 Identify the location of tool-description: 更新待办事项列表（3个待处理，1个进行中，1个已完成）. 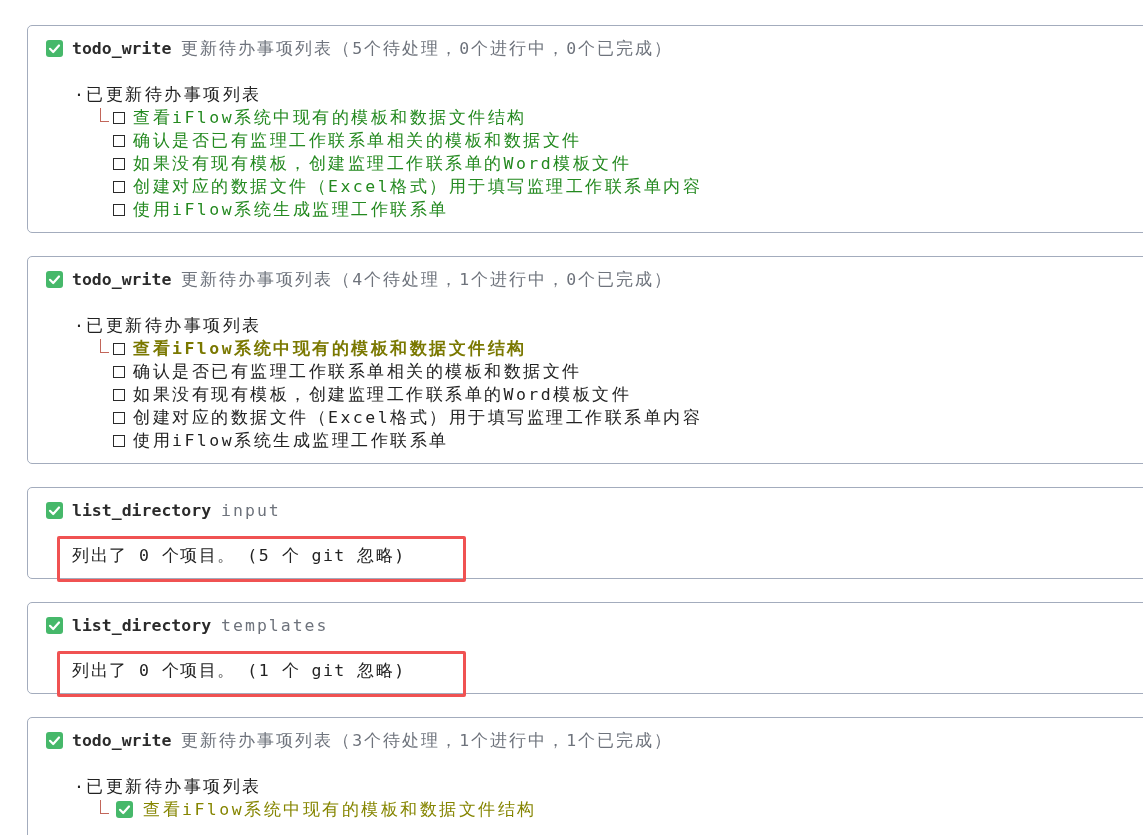
(427, 741).